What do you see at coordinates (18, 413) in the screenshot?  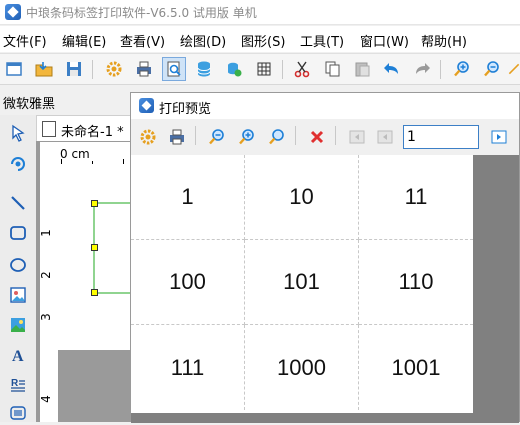 I see `barcode-tool-icon` at bounding box center [18, 413].